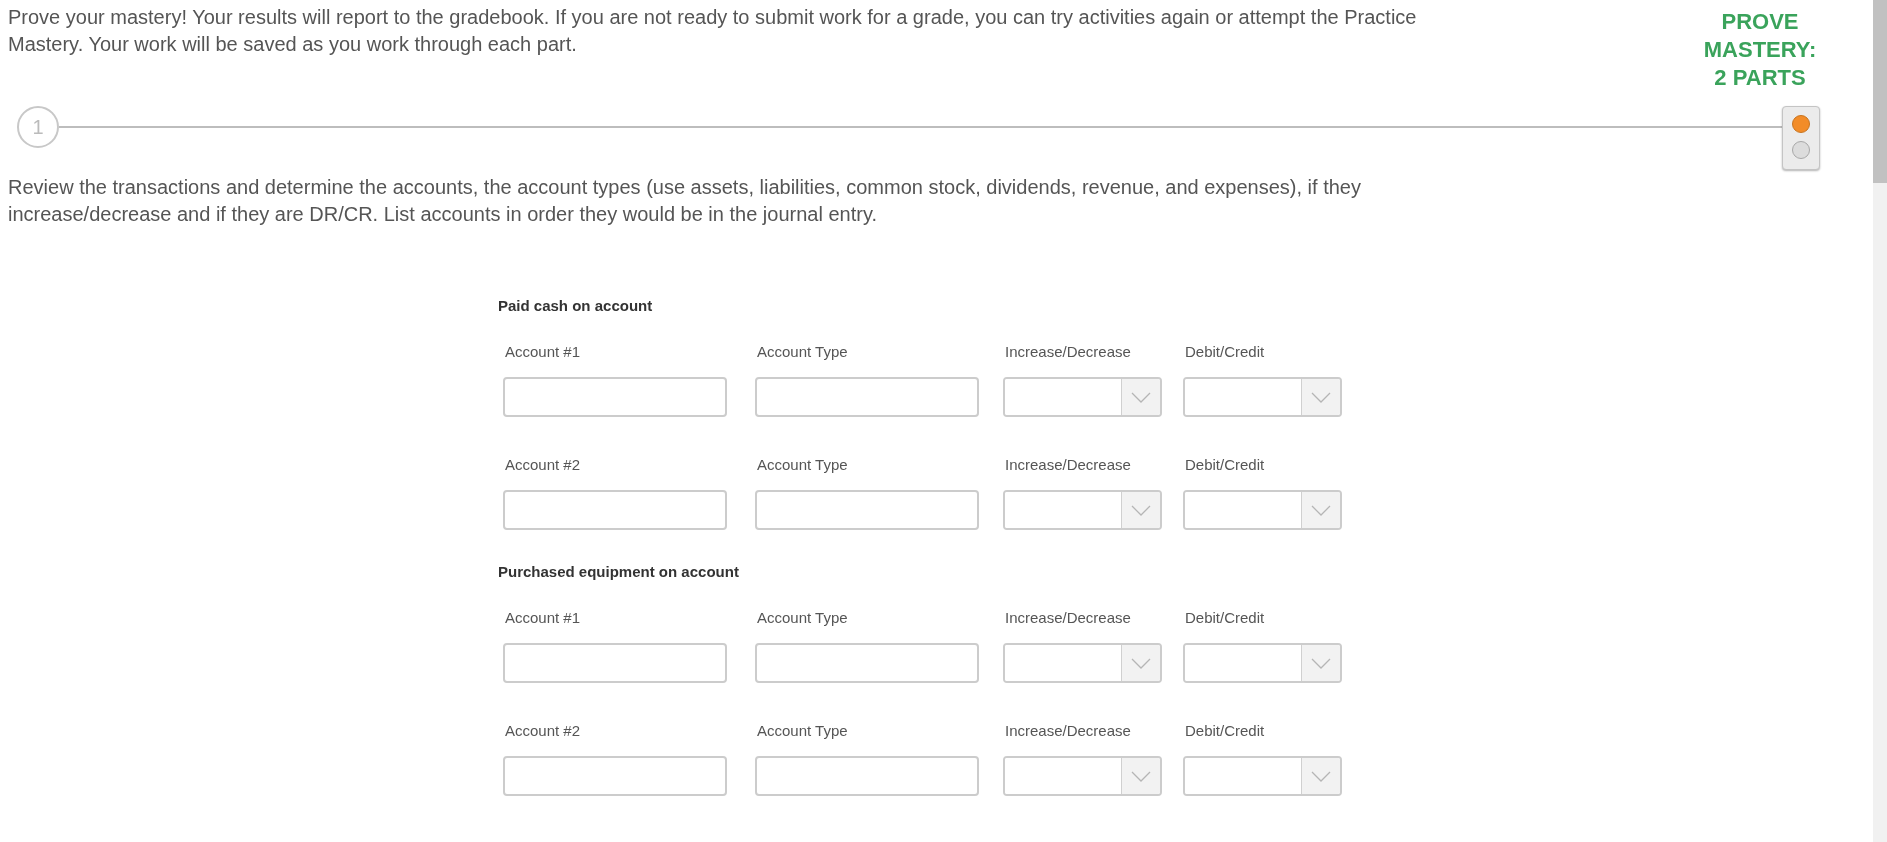  What do you see at coordinates (1760, 50) in the screenshot?
I see `prove-mastery-label: MASTERY:` at bounding box center [1760, 50].